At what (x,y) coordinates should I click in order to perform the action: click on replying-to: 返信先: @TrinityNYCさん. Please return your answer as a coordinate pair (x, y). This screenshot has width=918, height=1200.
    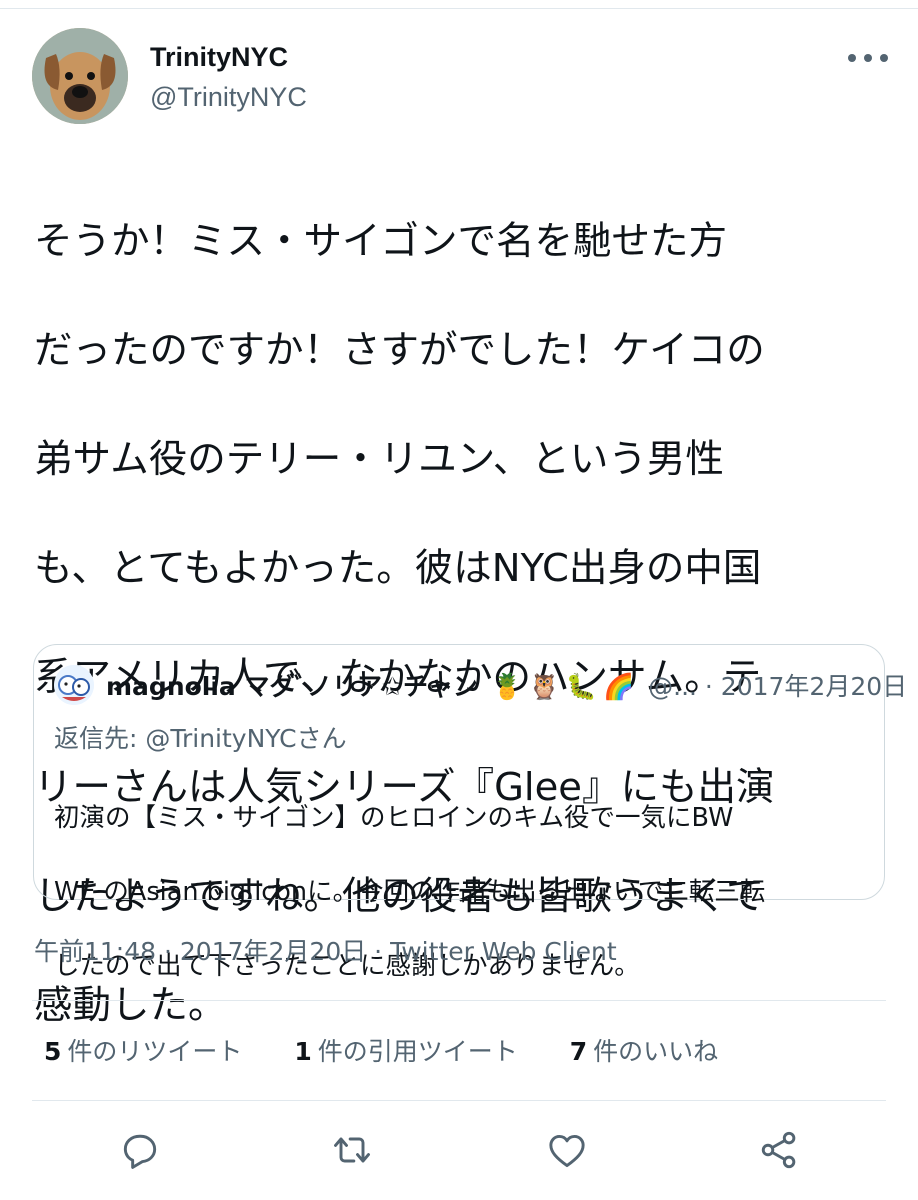
    Looking at the image, I should click on (200, 738).